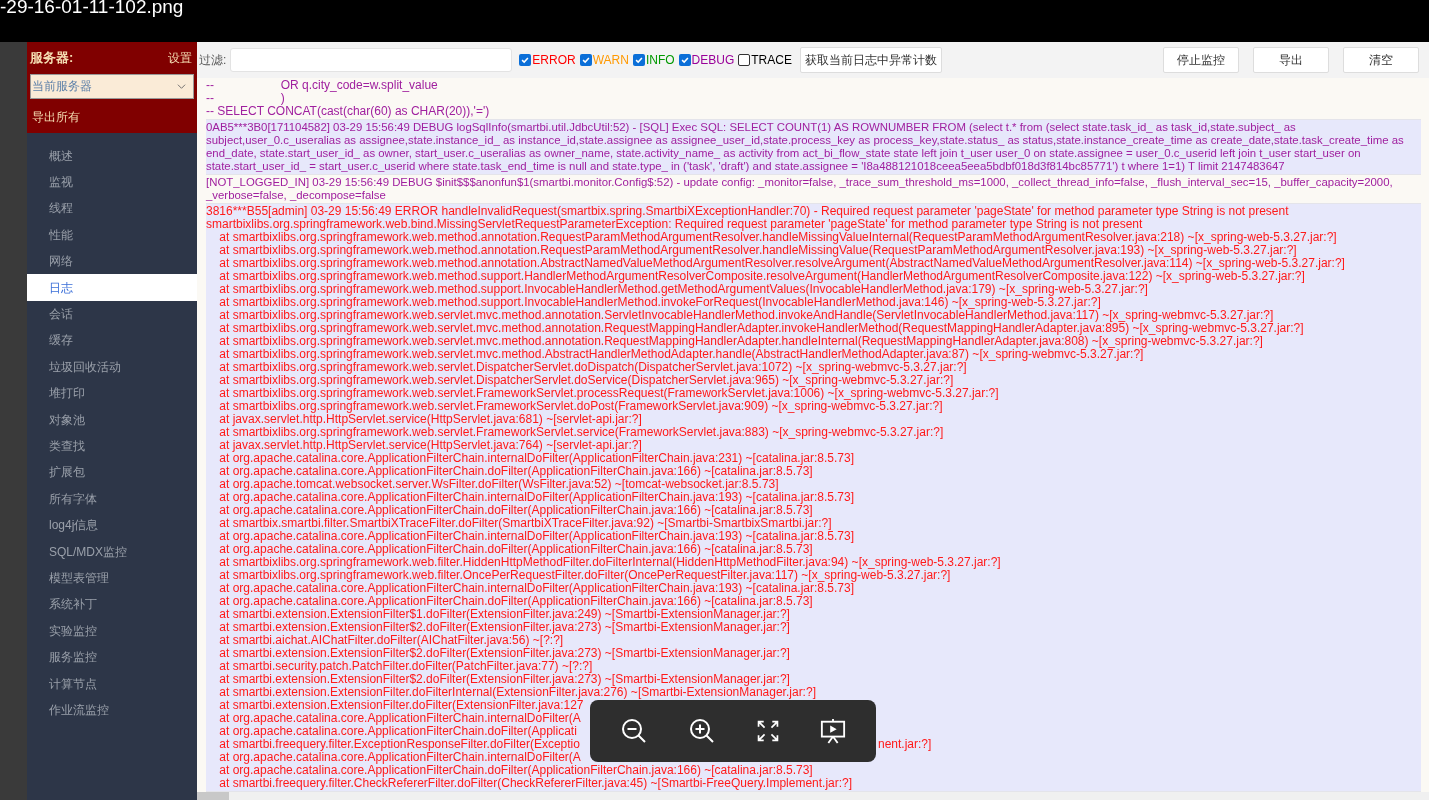  Describe the element at coordinates (761, 276) in the screenshot. I see `log-line: at smartbixlibs.org.springframework.web.method.support.HandlerMethodArgumentResolverComposite.resolveArgument(HandlerMethodArgumentResolverComposite.java:122) ~[x_spring-web-5.3.27.jar:?]` at that location.